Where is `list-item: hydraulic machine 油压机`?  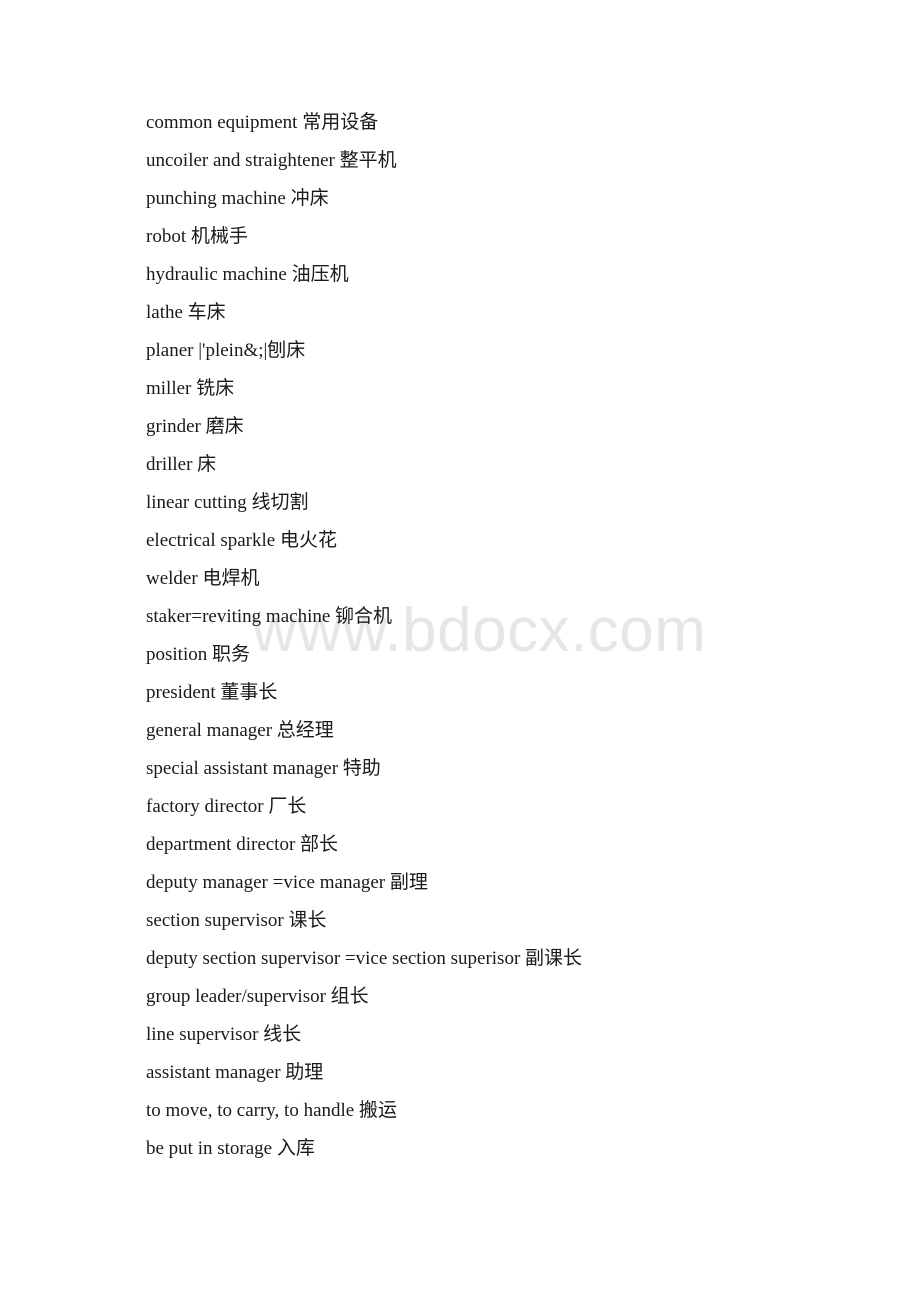
list-item: hydraulic machine 油压机 is located at coordinates (247, 274).